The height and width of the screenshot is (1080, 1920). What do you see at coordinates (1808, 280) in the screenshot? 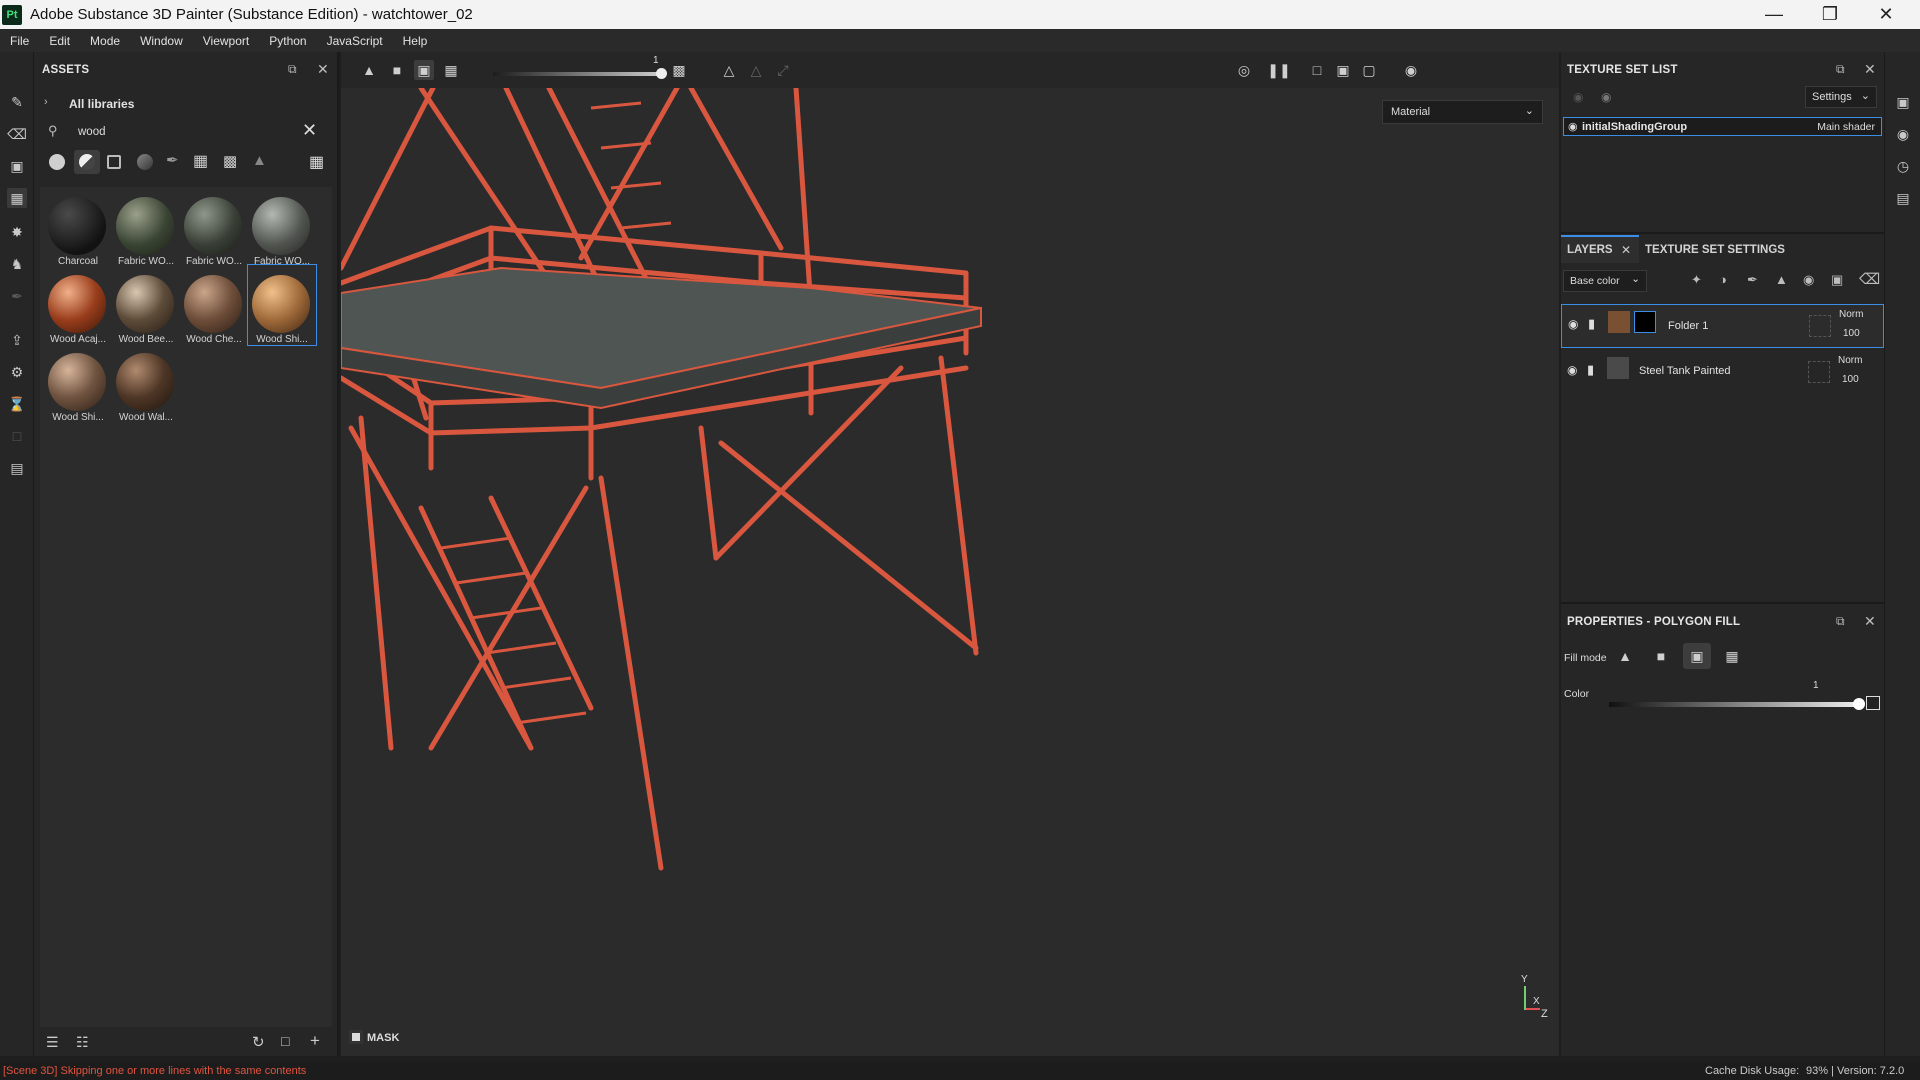
I see `add-anchor-icon: ◉` at bounding box center [1808, 280].